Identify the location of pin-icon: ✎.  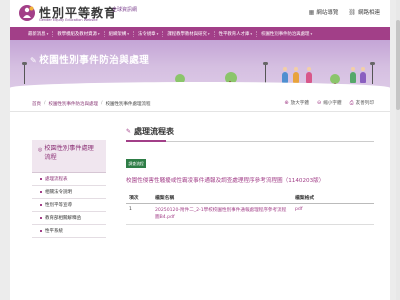
(34, 60).